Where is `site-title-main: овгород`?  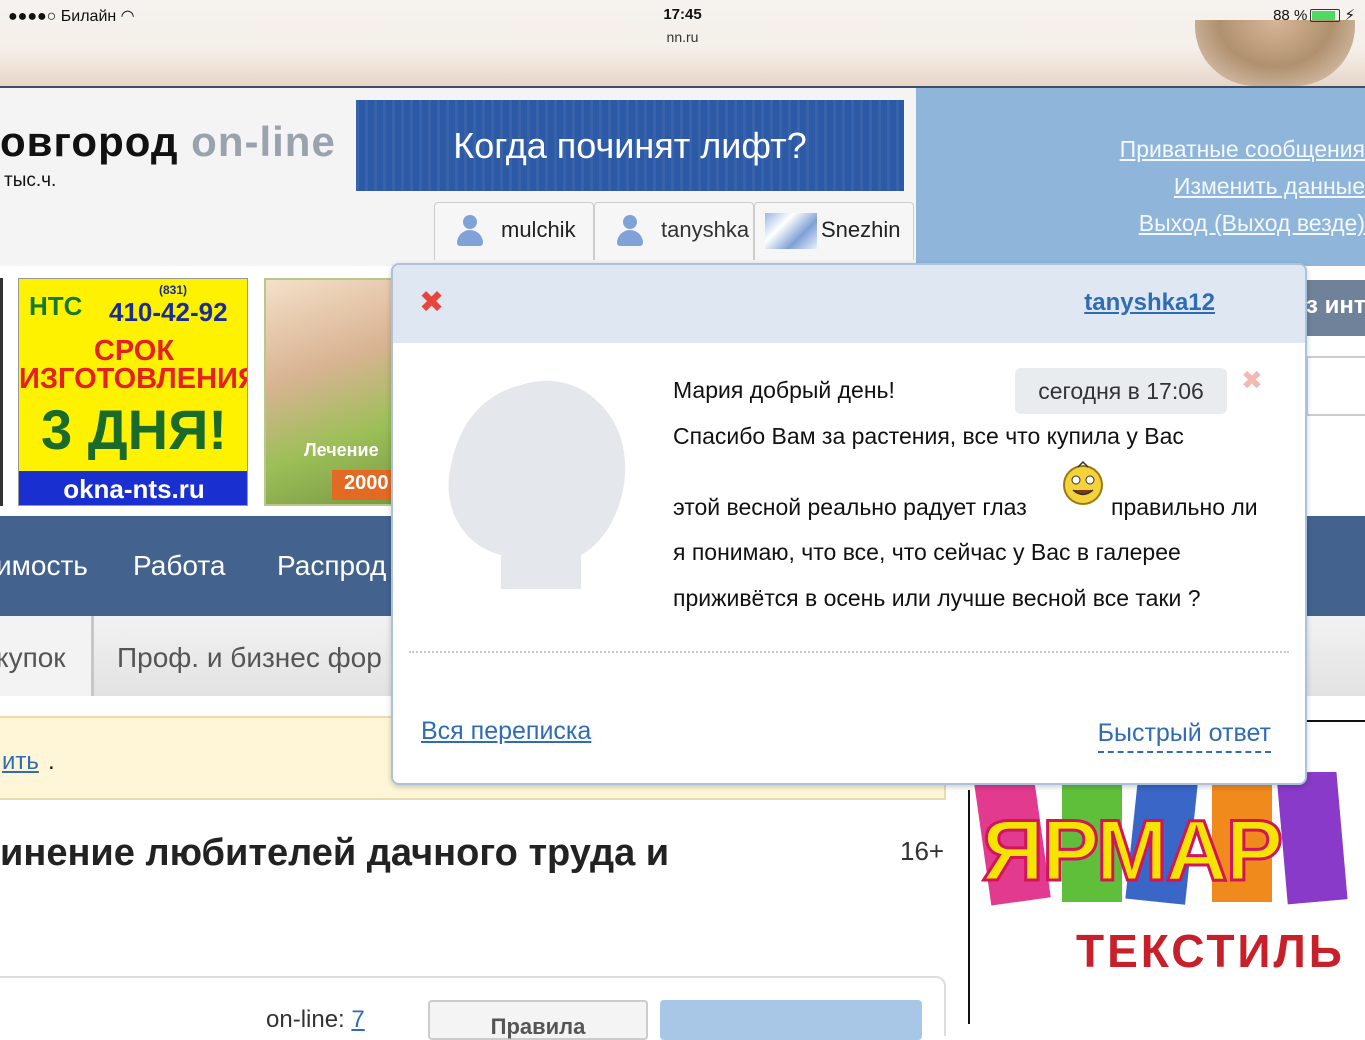 site-title-main: овгород is located at coordinates (89, 141).